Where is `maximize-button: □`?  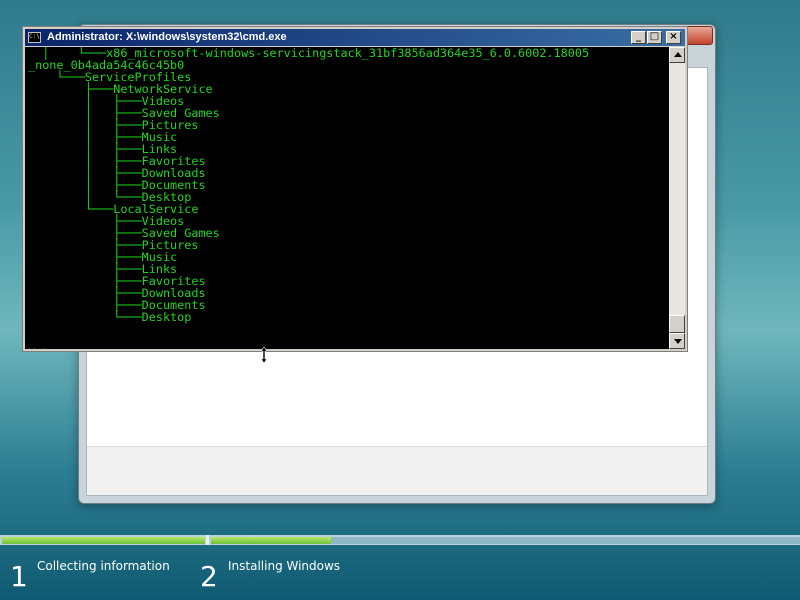
maximize-button: □ is located at coordinates (654, 37).